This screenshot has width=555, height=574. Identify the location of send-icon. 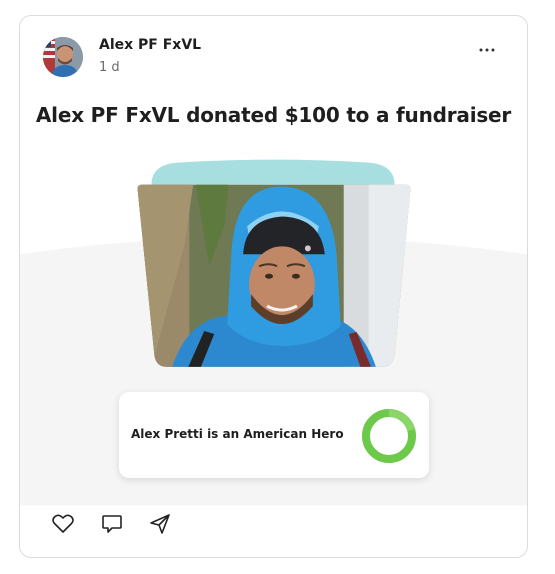
(160, 524).